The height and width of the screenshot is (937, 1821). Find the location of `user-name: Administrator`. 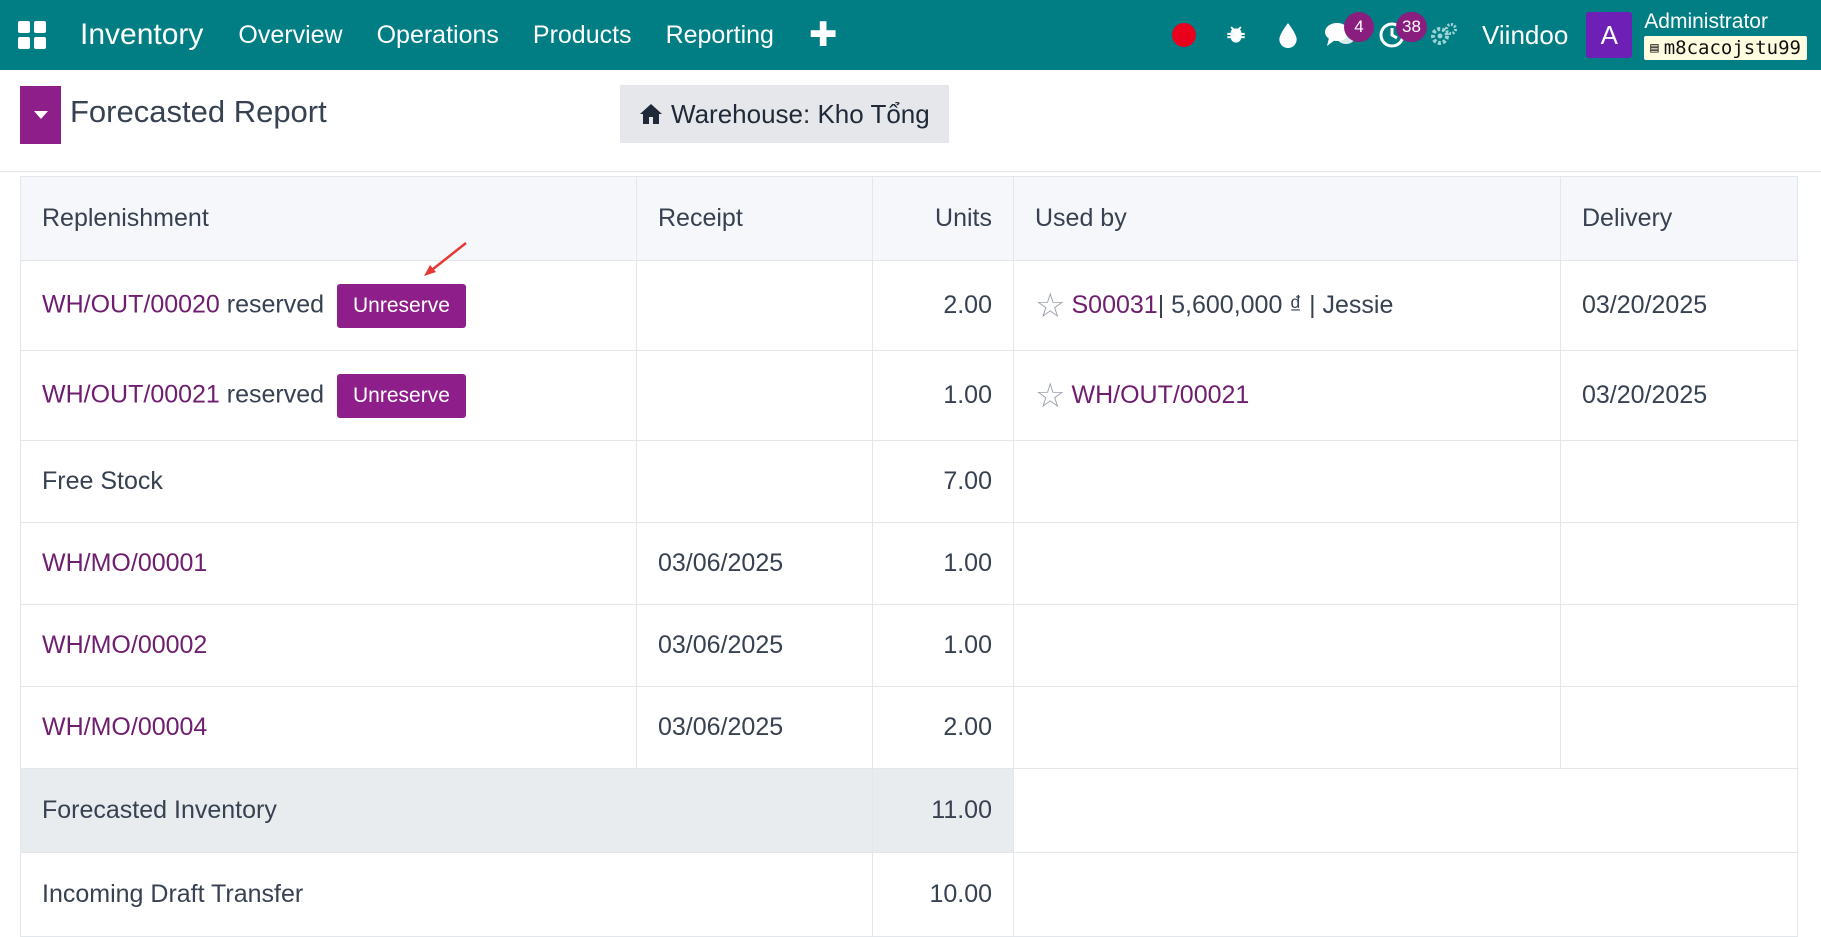

user-name: Administrator is located at coordinates (1706, 21).